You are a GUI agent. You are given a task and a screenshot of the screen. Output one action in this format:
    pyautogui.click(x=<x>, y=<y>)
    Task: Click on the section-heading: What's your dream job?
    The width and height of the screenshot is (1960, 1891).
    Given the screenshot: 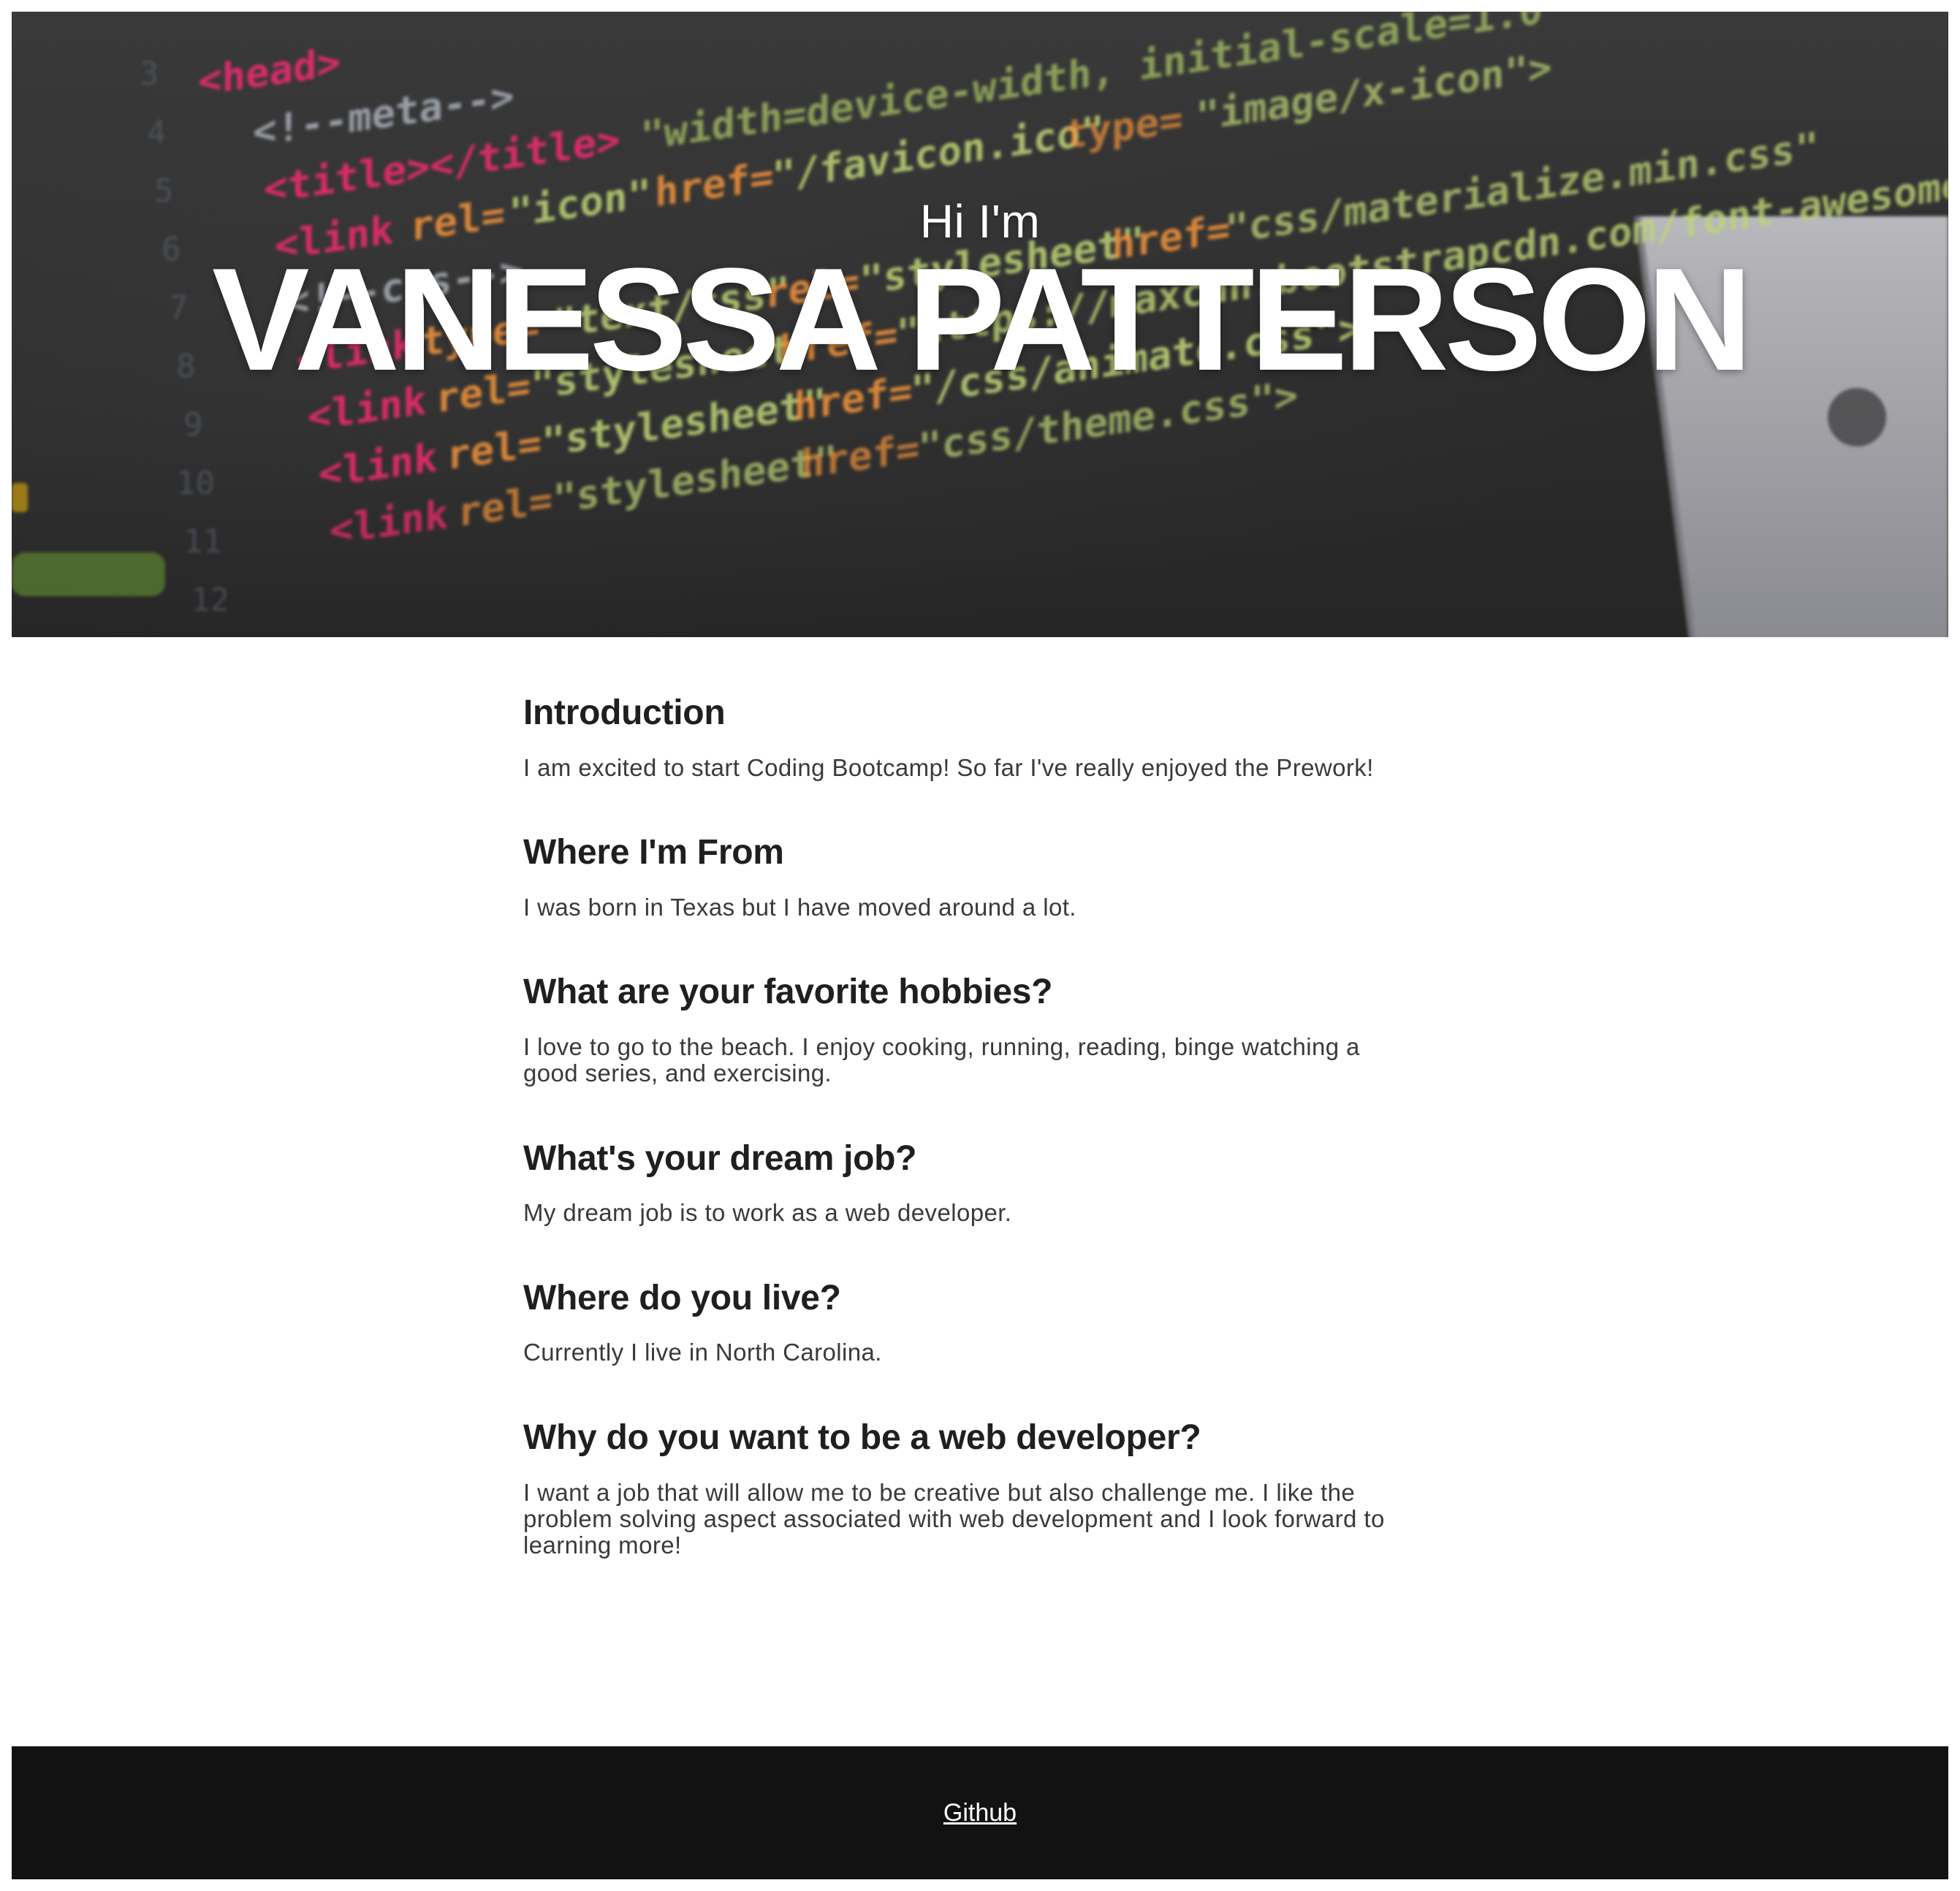 What is the action you would take?
    pyautogui.click(x=720, y=1158)
    